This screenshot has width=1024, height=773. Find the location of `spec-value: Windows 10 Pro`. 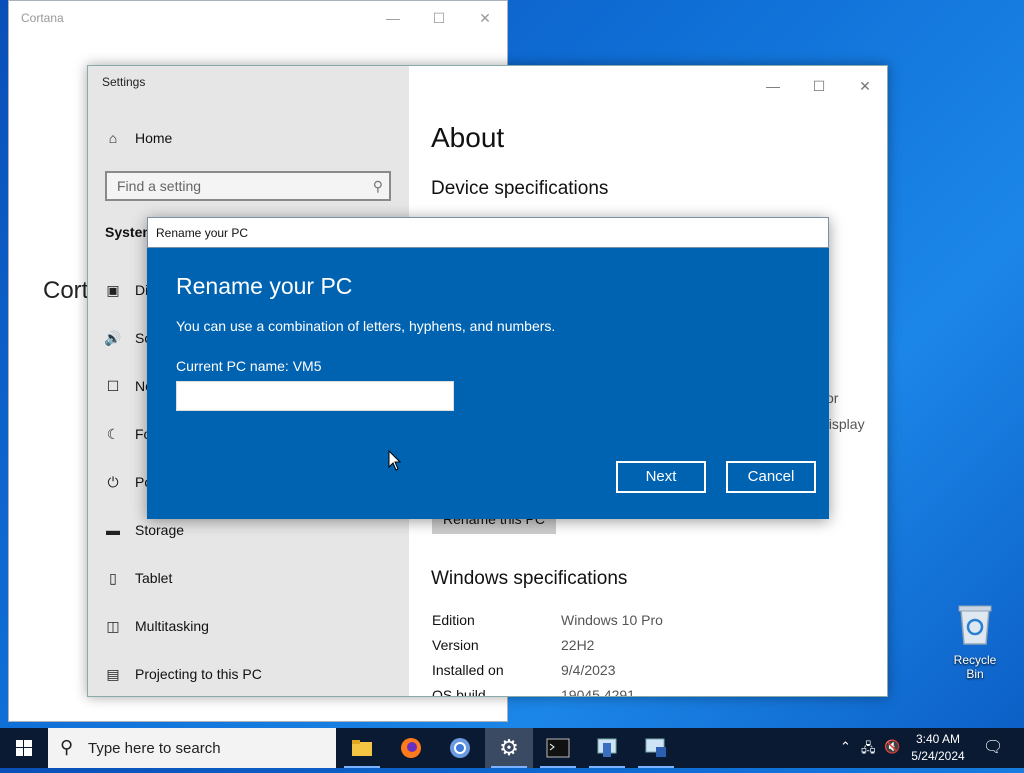

spec-value: Windows 10 Pro is located at coordinates (612, 620).